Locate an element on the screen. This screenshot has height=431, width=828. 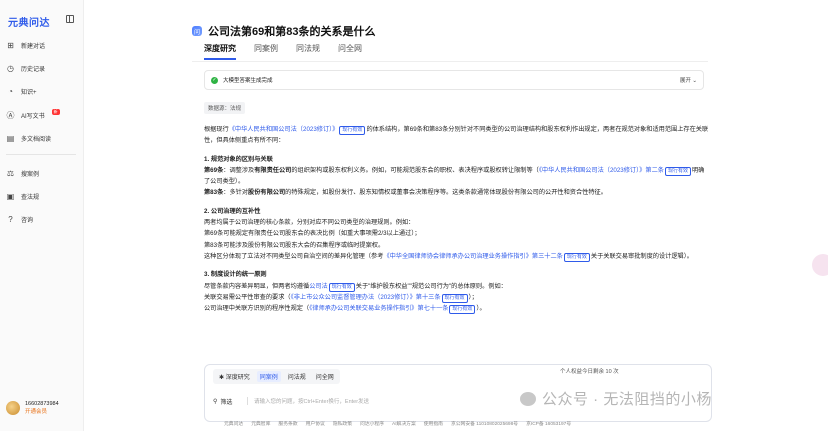
law-link: 《中华全国律师协会律师承办公司治理业务操作指引》第三十二条 is located at coordinates (472, 256).